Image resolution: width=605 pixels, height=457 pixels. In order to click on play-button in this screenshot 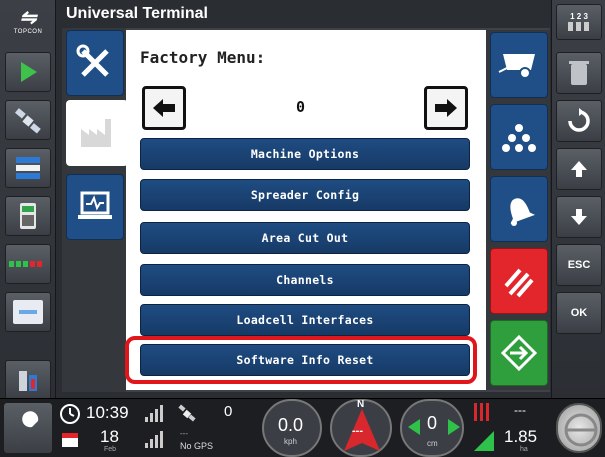, I will do `click(28, 72)`.